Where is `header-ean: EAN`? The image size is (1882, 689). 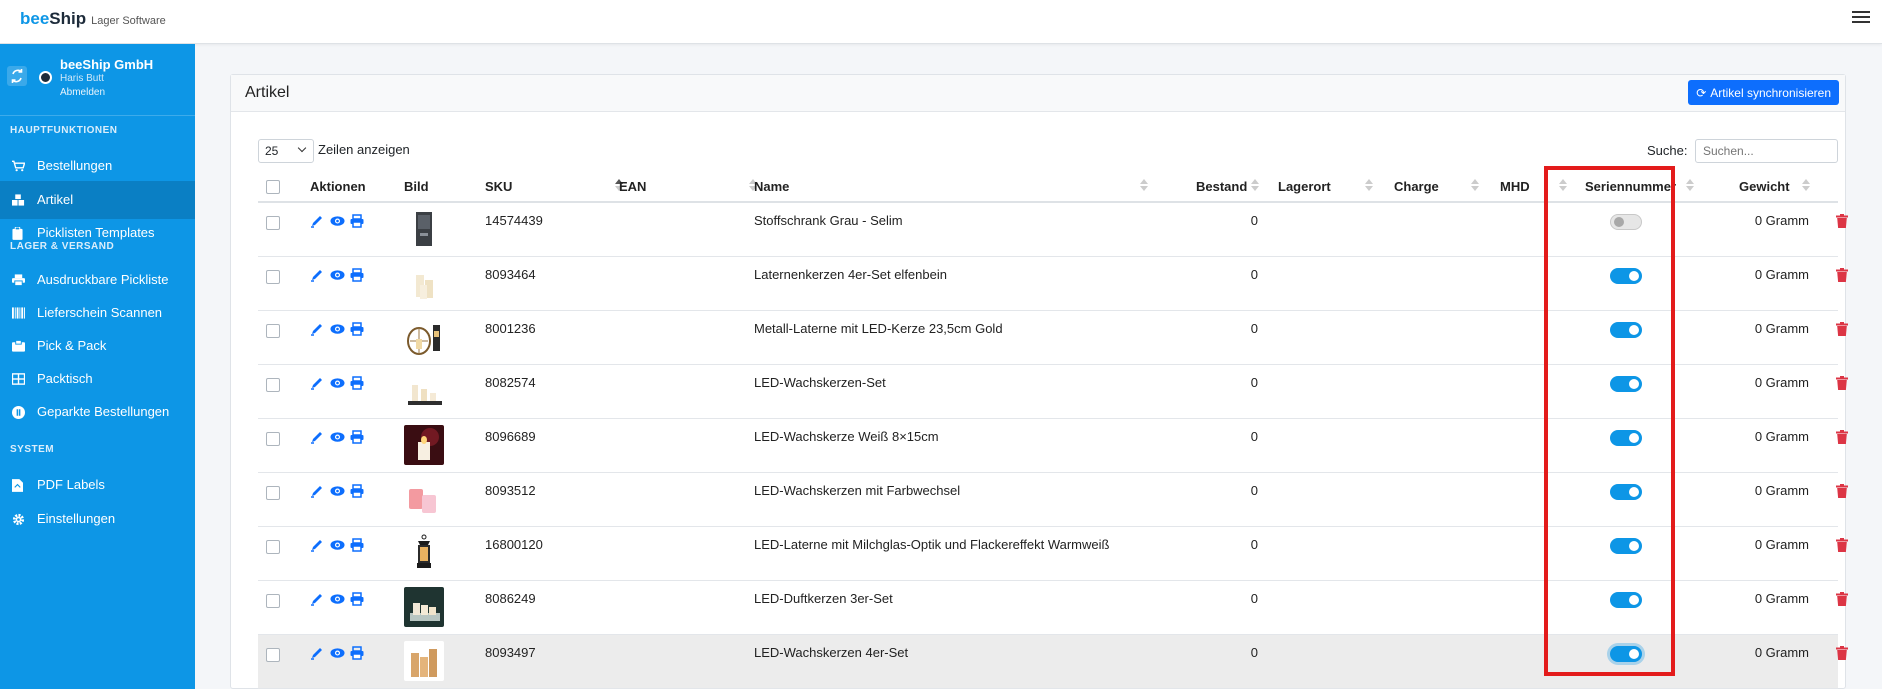 header-ean: EAN is located at coordinates (632, 186).